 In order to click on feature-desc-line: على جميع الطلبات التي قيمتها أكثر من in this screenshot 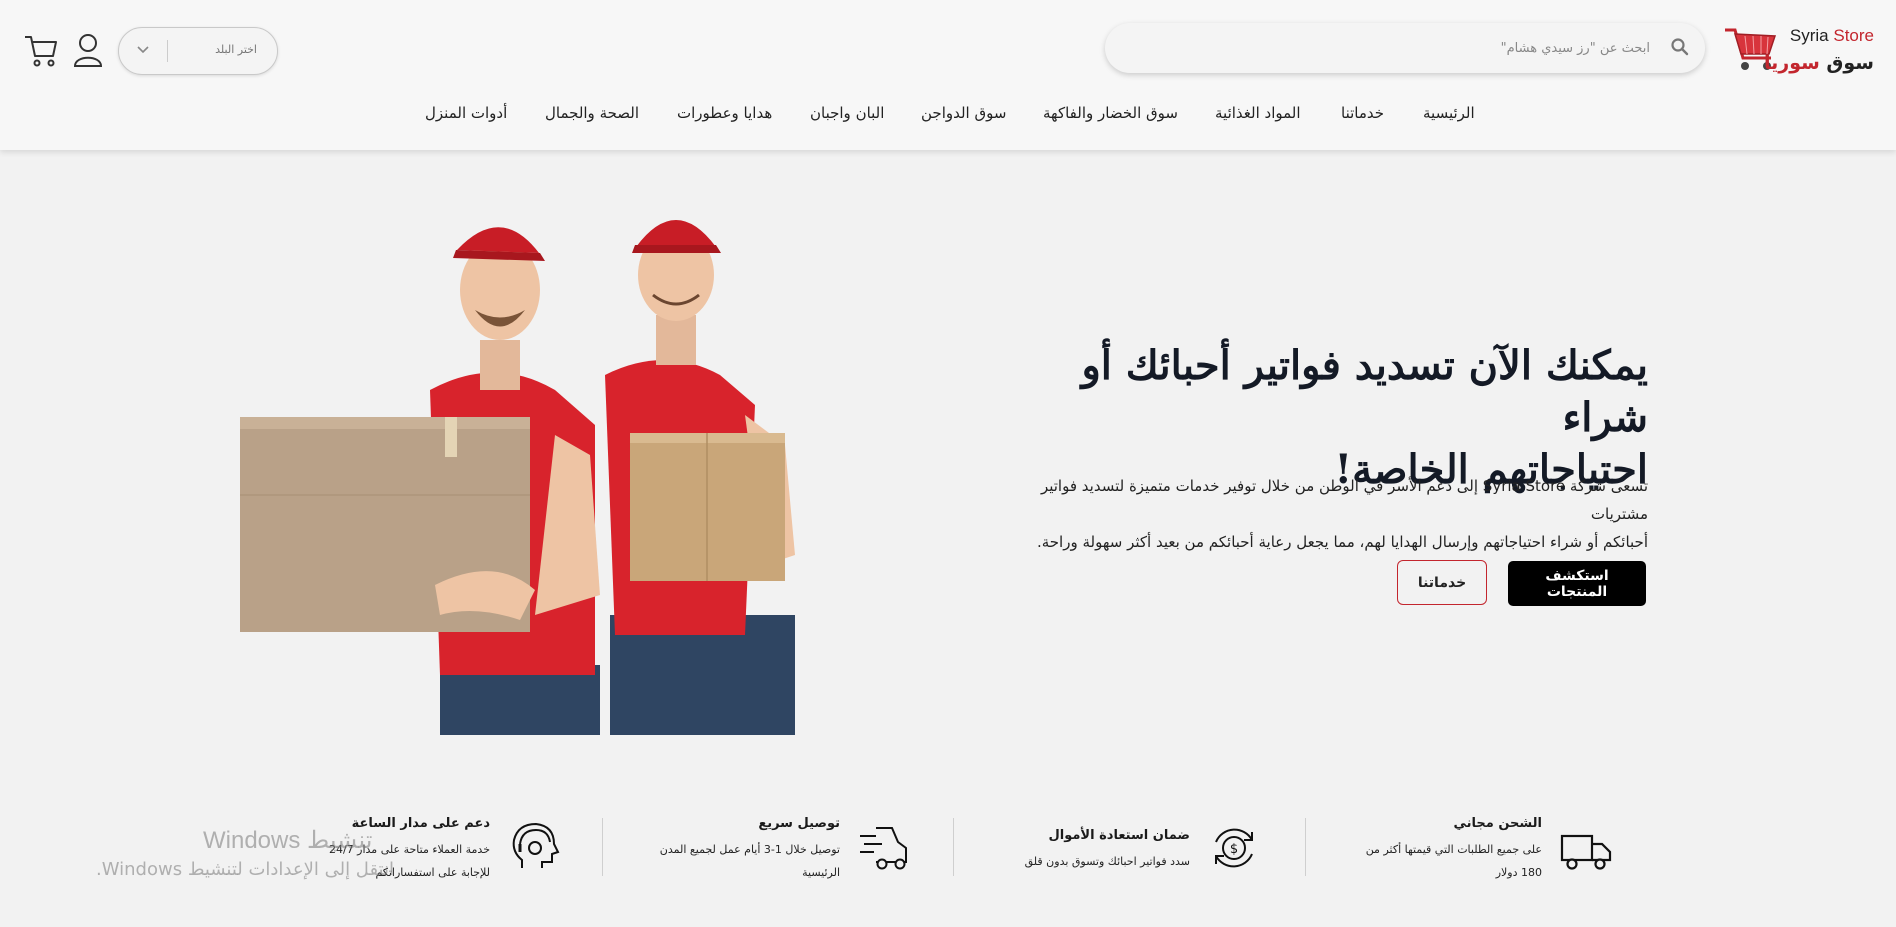, I will do `click(1453, 849)`.